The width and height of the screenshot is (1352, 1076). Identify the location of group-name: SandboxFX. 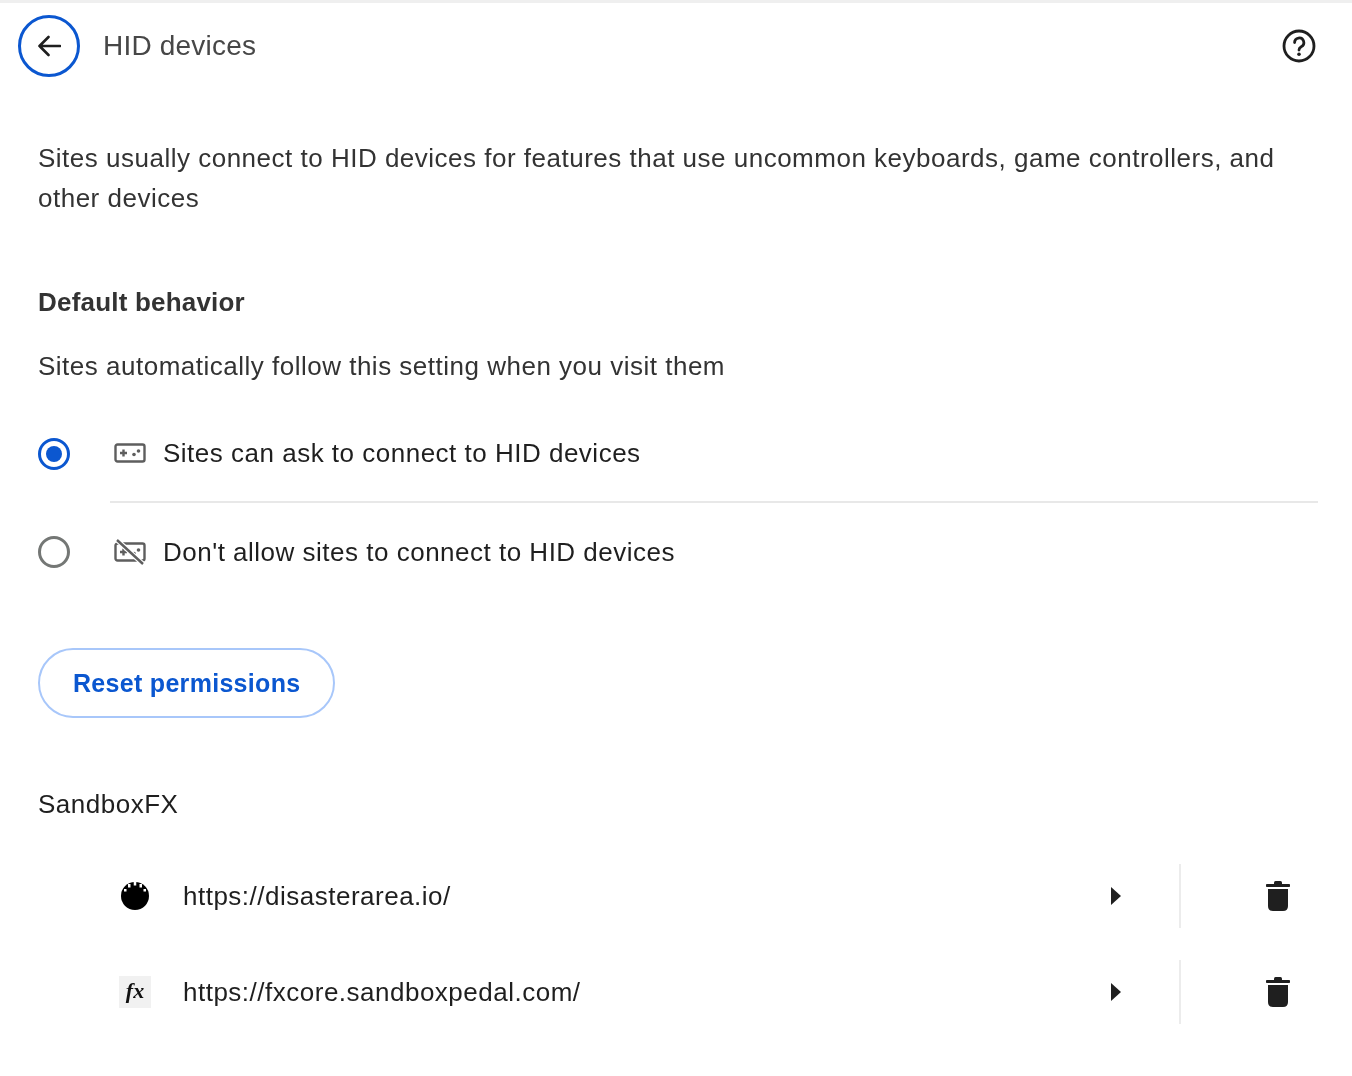
(109, 804).